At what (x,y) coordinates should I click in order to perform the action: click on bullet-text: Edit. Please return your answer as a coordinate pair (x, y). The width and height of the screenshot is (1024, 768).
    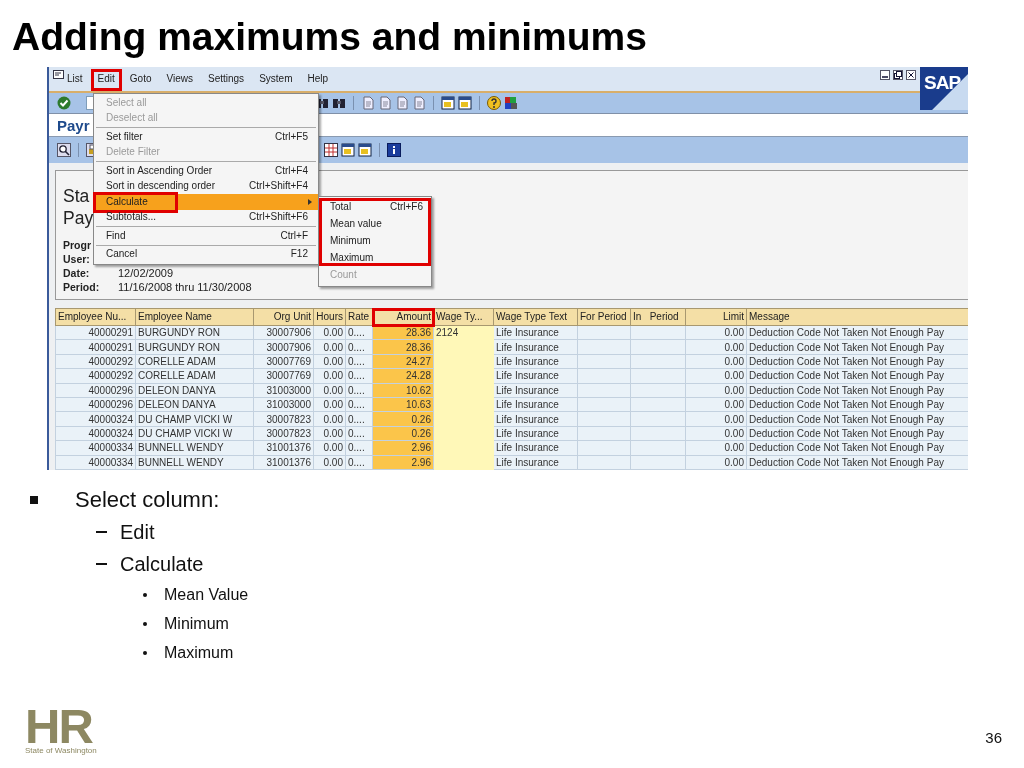
    Looking at the image, I should click on (137, 532).